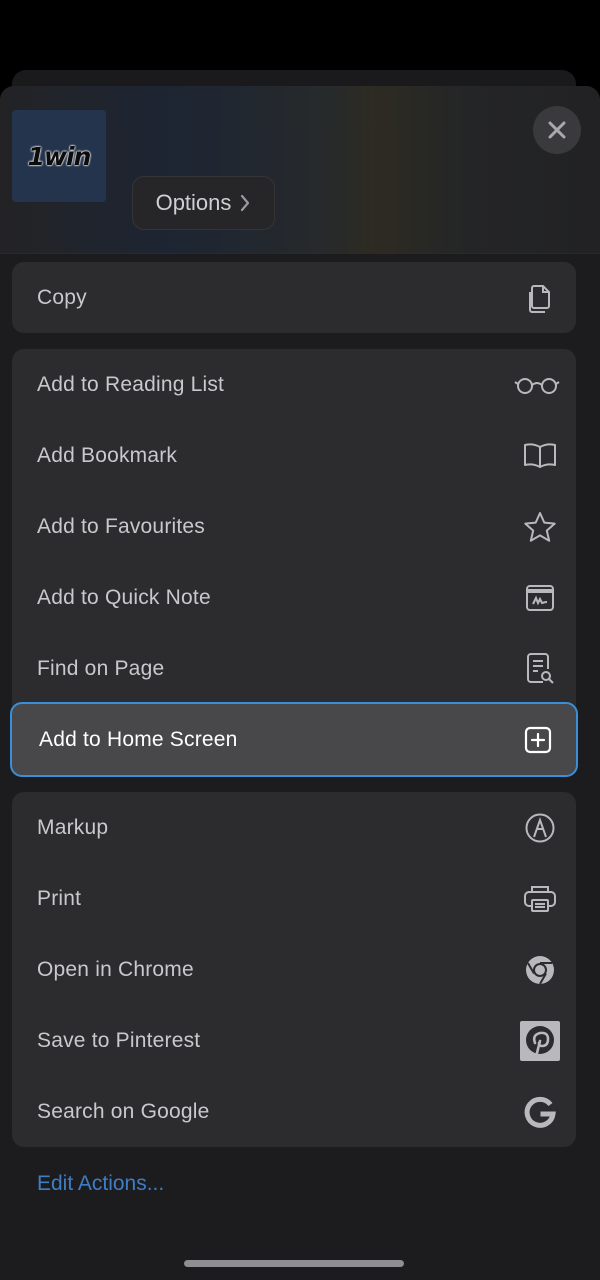 The height and width of the screenshot is (1280, 600). What do you see at coordinates (540, 970) in the screenshot?
I see `chrome-icon` at bounding box center [540, 970].